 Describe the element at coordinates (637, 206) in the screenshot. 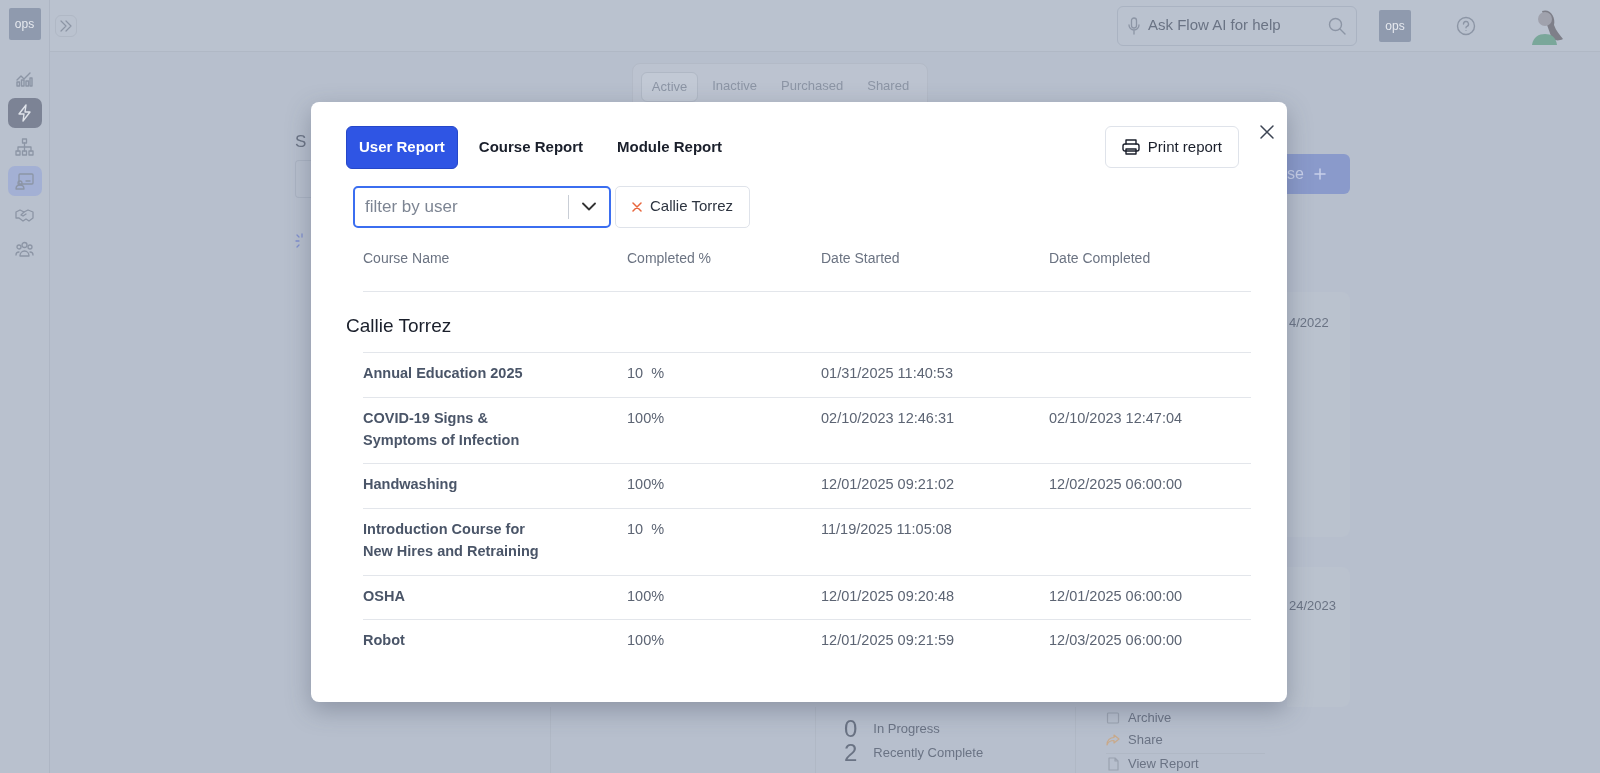

I see `remove-icon` at that location.